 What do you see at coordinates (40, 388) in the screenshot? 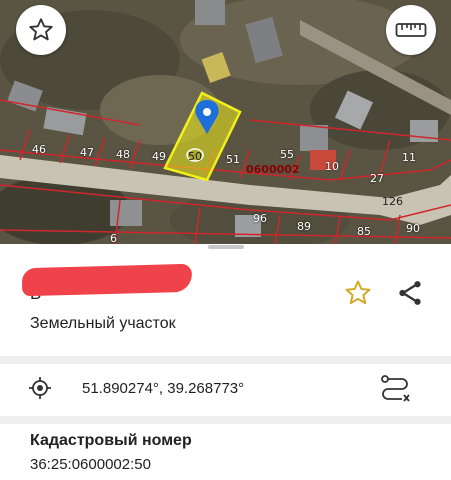
I see `crosshair-icon` at bounding box center [40, 388].